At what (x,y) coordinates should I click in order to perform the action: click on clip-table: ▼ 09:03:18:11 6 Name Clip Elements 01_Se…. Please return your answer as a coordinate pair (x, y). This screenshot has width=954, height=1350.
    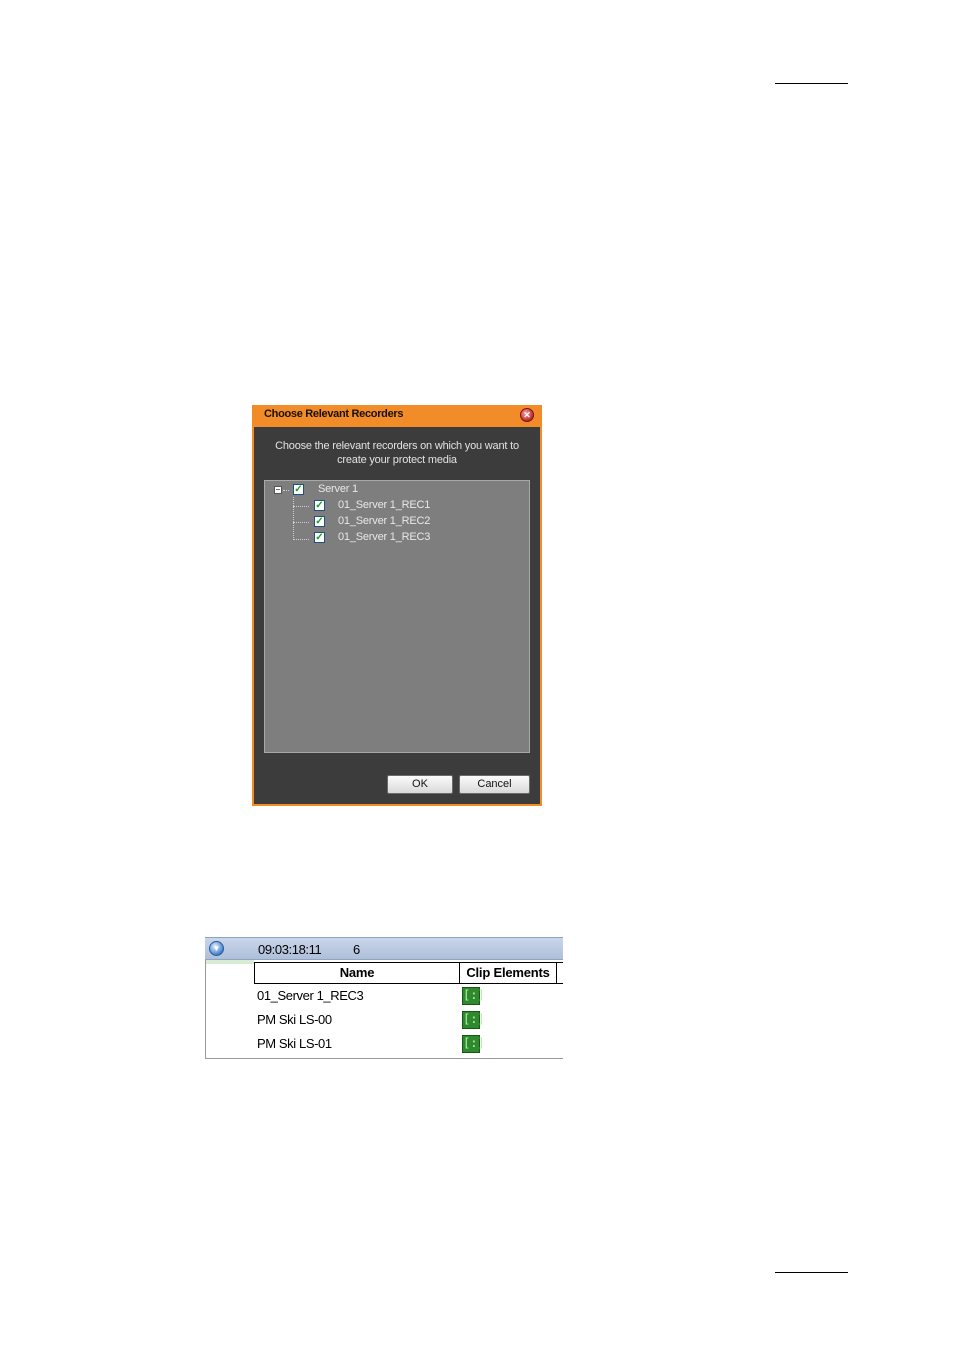
    Looking at the image, I should click on (384, 998).